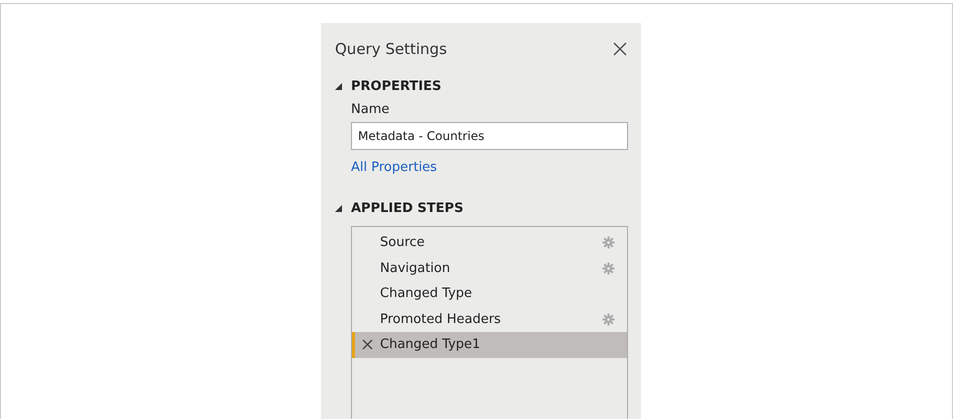  I want to click on step-item: Navigation, so click(489, 268).